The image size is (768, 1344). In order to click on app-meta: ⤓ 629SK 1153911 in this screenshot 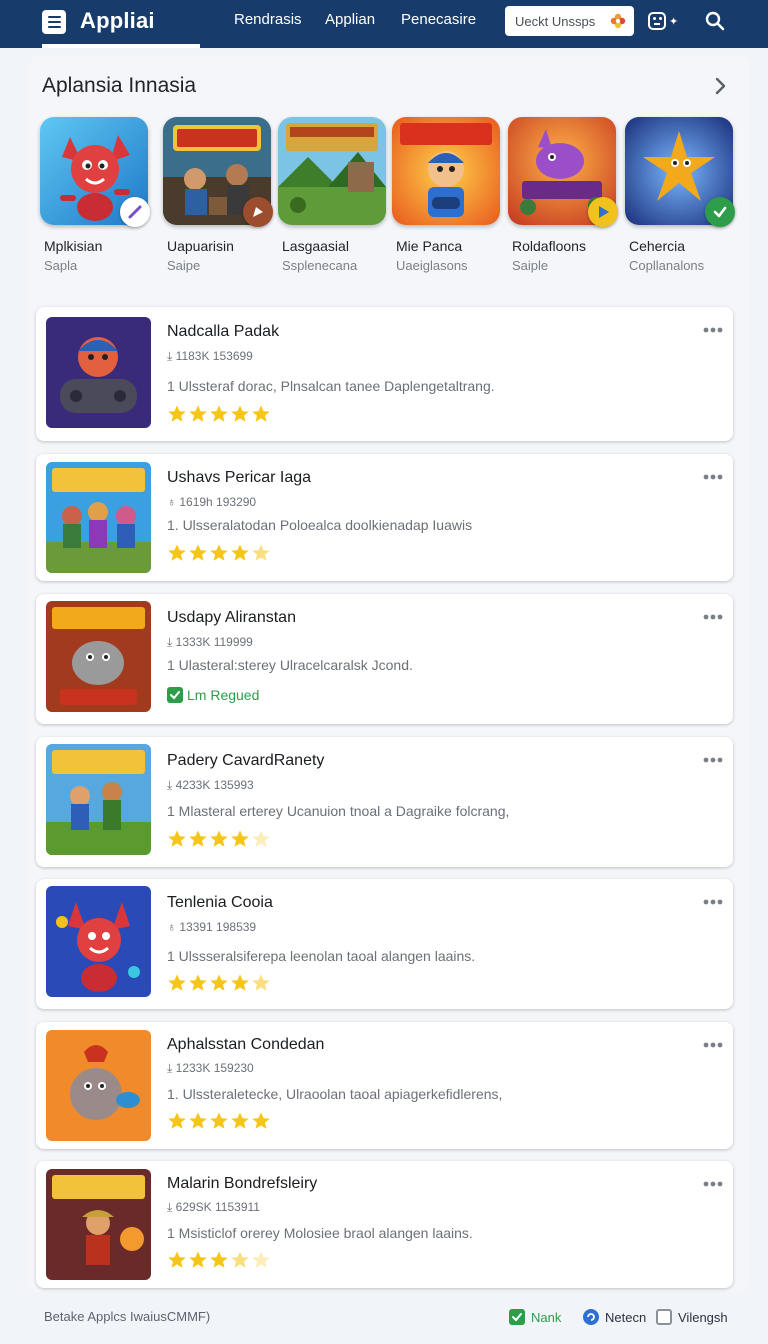, I will do `click(213, 1207)`.